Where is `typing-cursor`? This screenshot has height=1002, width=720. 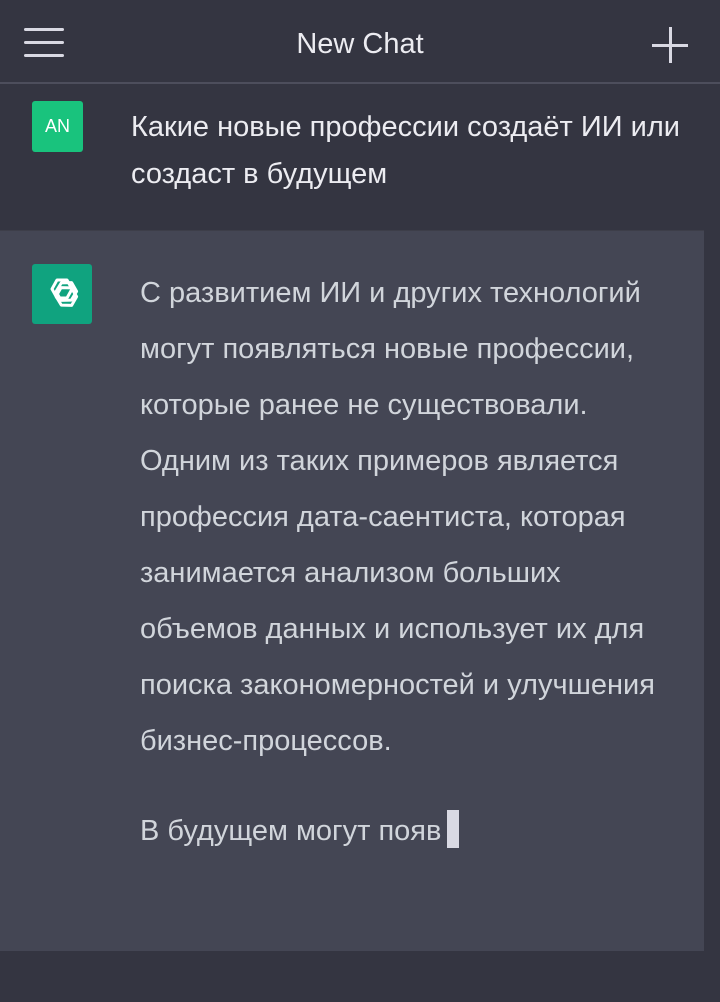 typing-cursor is located at coordinates (453, 829).